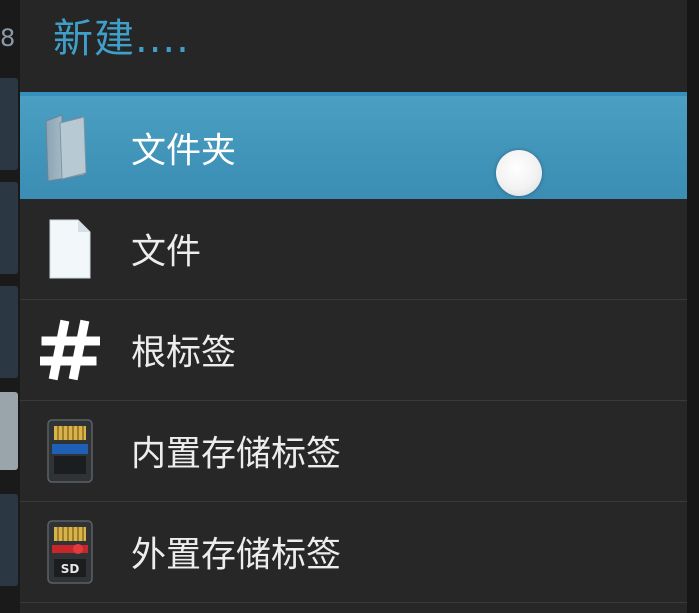  I want to click on menu-item-label: 外置存储标签, so click(236, 555).